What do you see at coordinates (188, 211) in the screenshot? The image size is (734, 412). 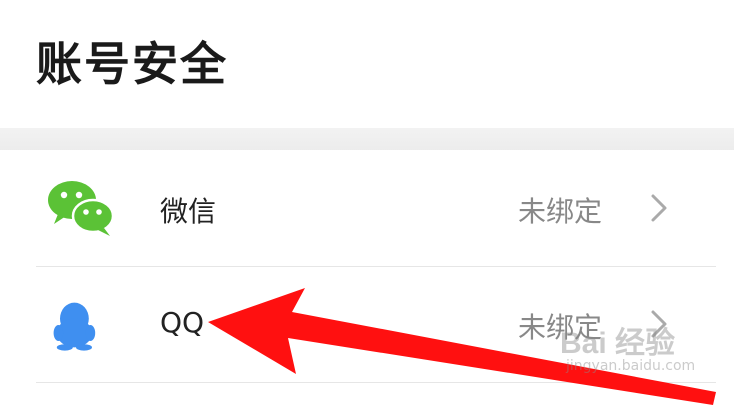 I see `account-label: 微信` at bounding box center [188, 211].